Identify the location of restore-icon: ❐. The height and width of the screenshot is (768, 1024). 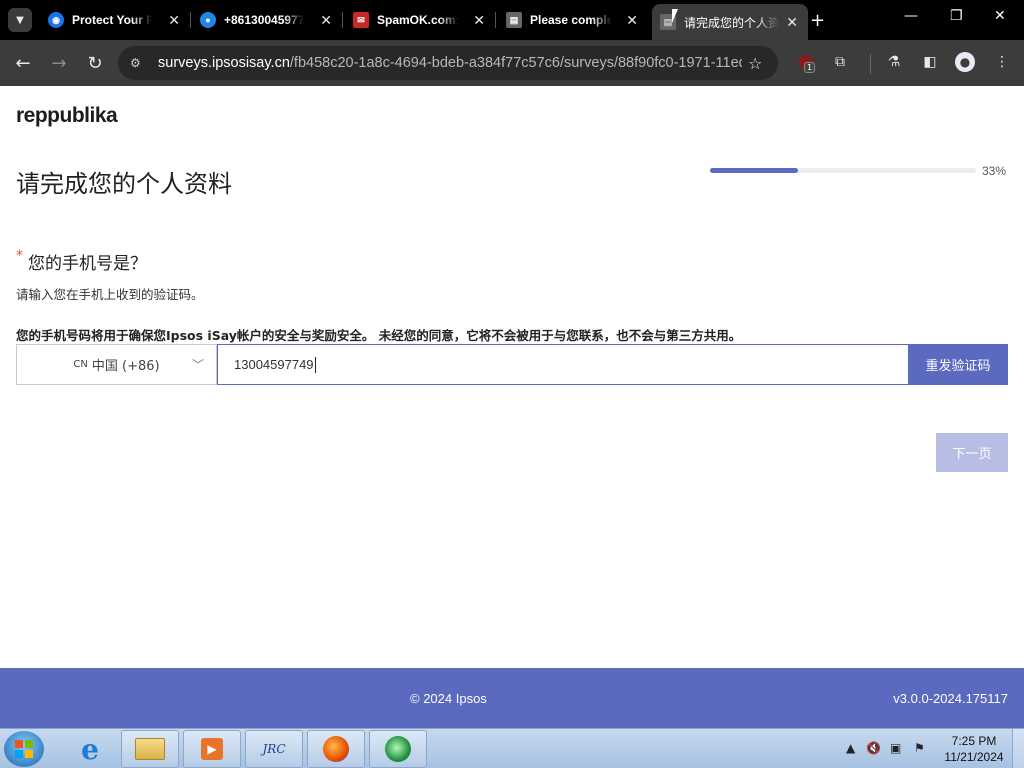
(956, 16).